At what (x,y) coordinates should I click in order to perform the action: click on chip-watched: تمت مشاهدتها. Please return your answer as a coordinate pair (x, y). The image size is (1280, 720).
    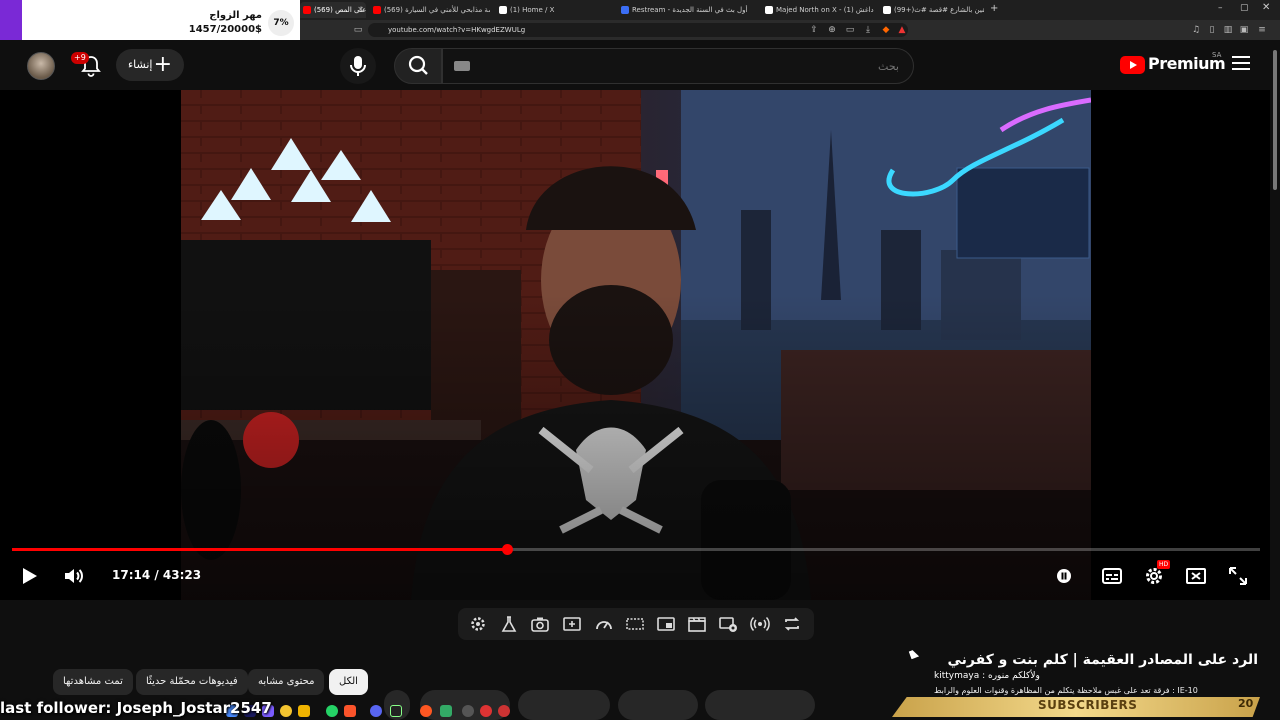
    Looking at the image, I should click on (93, 682).